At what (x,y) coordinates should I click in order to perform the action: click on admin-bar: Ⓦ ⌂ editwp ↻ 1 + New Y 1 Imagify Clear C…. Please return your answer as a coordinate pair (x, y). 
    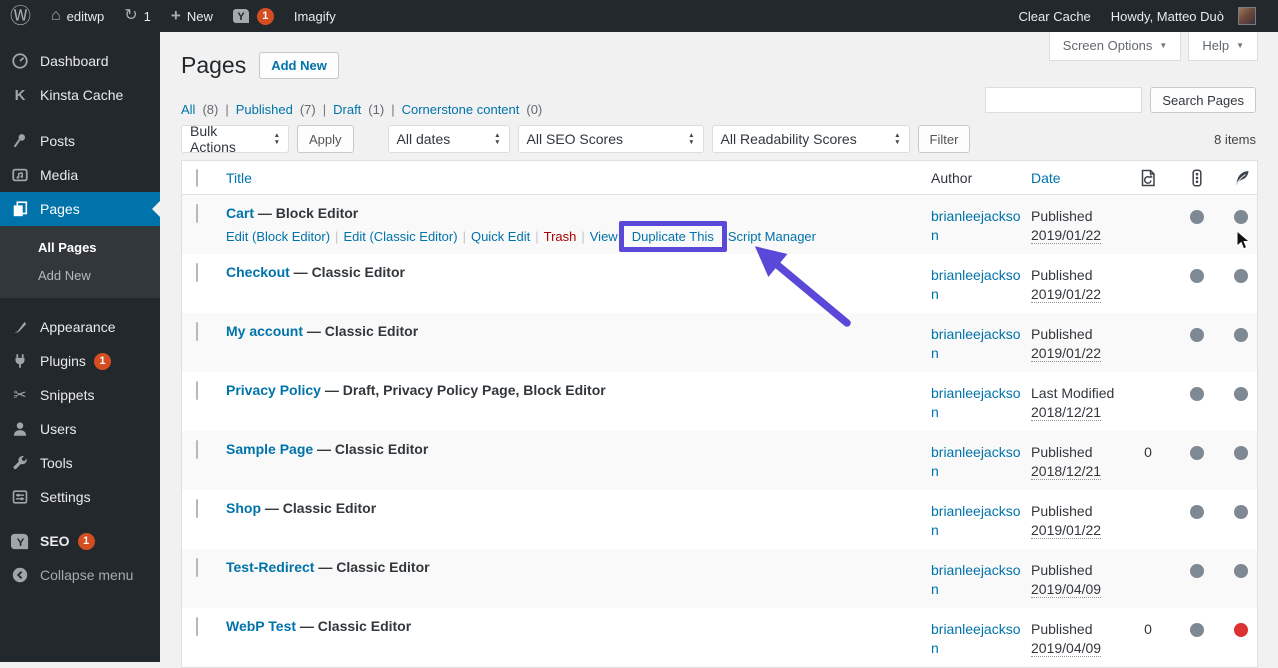
    Looking at the image, I should click on (639, 16).